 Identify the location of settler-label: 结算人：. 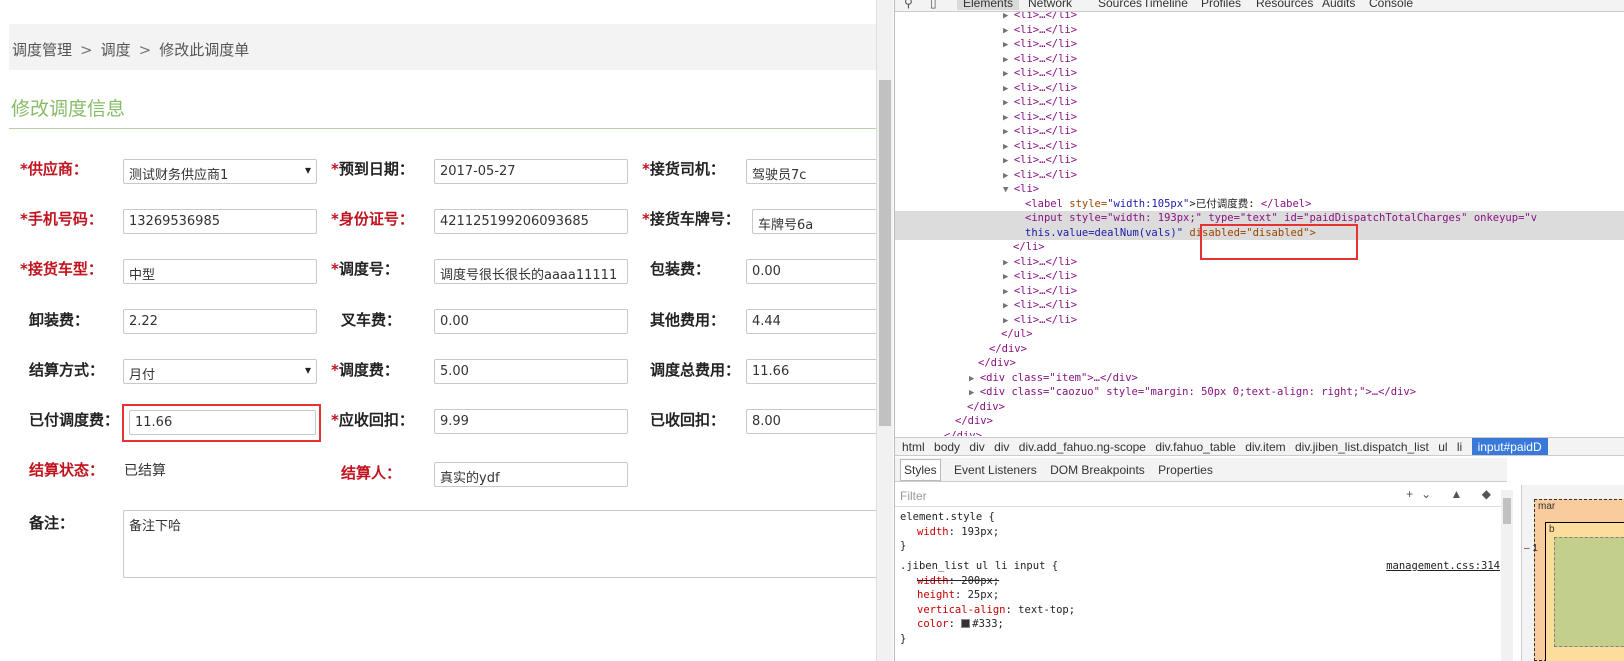
(371, 473).